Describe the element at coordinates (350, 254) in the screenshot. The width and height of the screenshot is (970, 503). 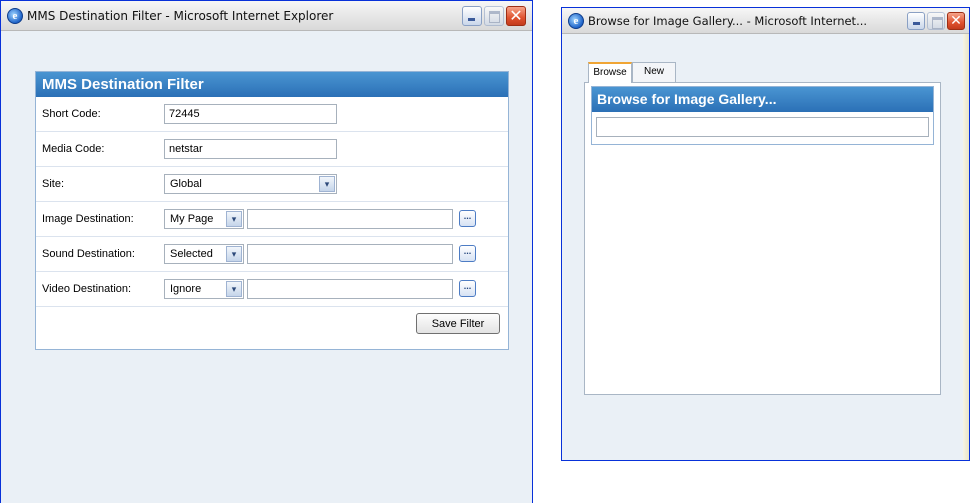
I see `sound-destination-path-input` at that location.